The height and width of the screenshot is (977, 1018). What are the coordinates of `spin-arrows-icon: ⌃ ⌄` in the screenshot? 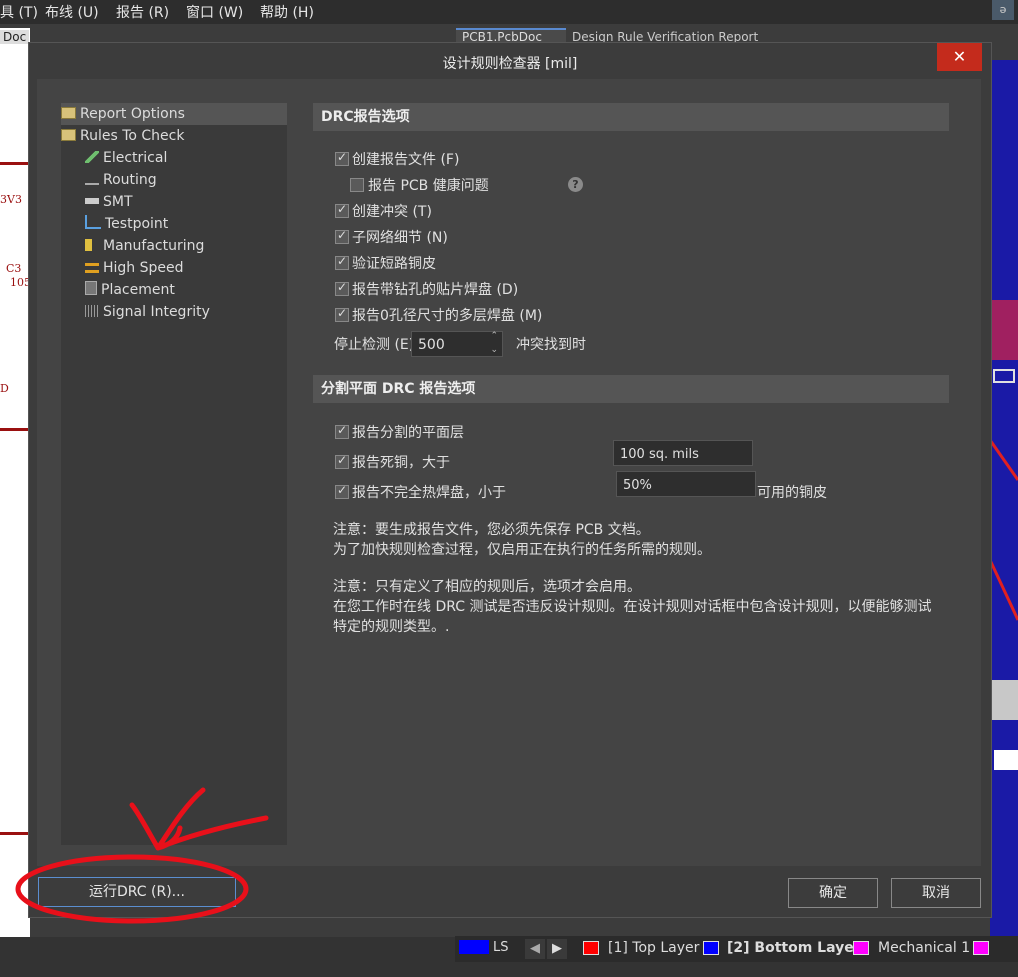 It's located at (494, 343).